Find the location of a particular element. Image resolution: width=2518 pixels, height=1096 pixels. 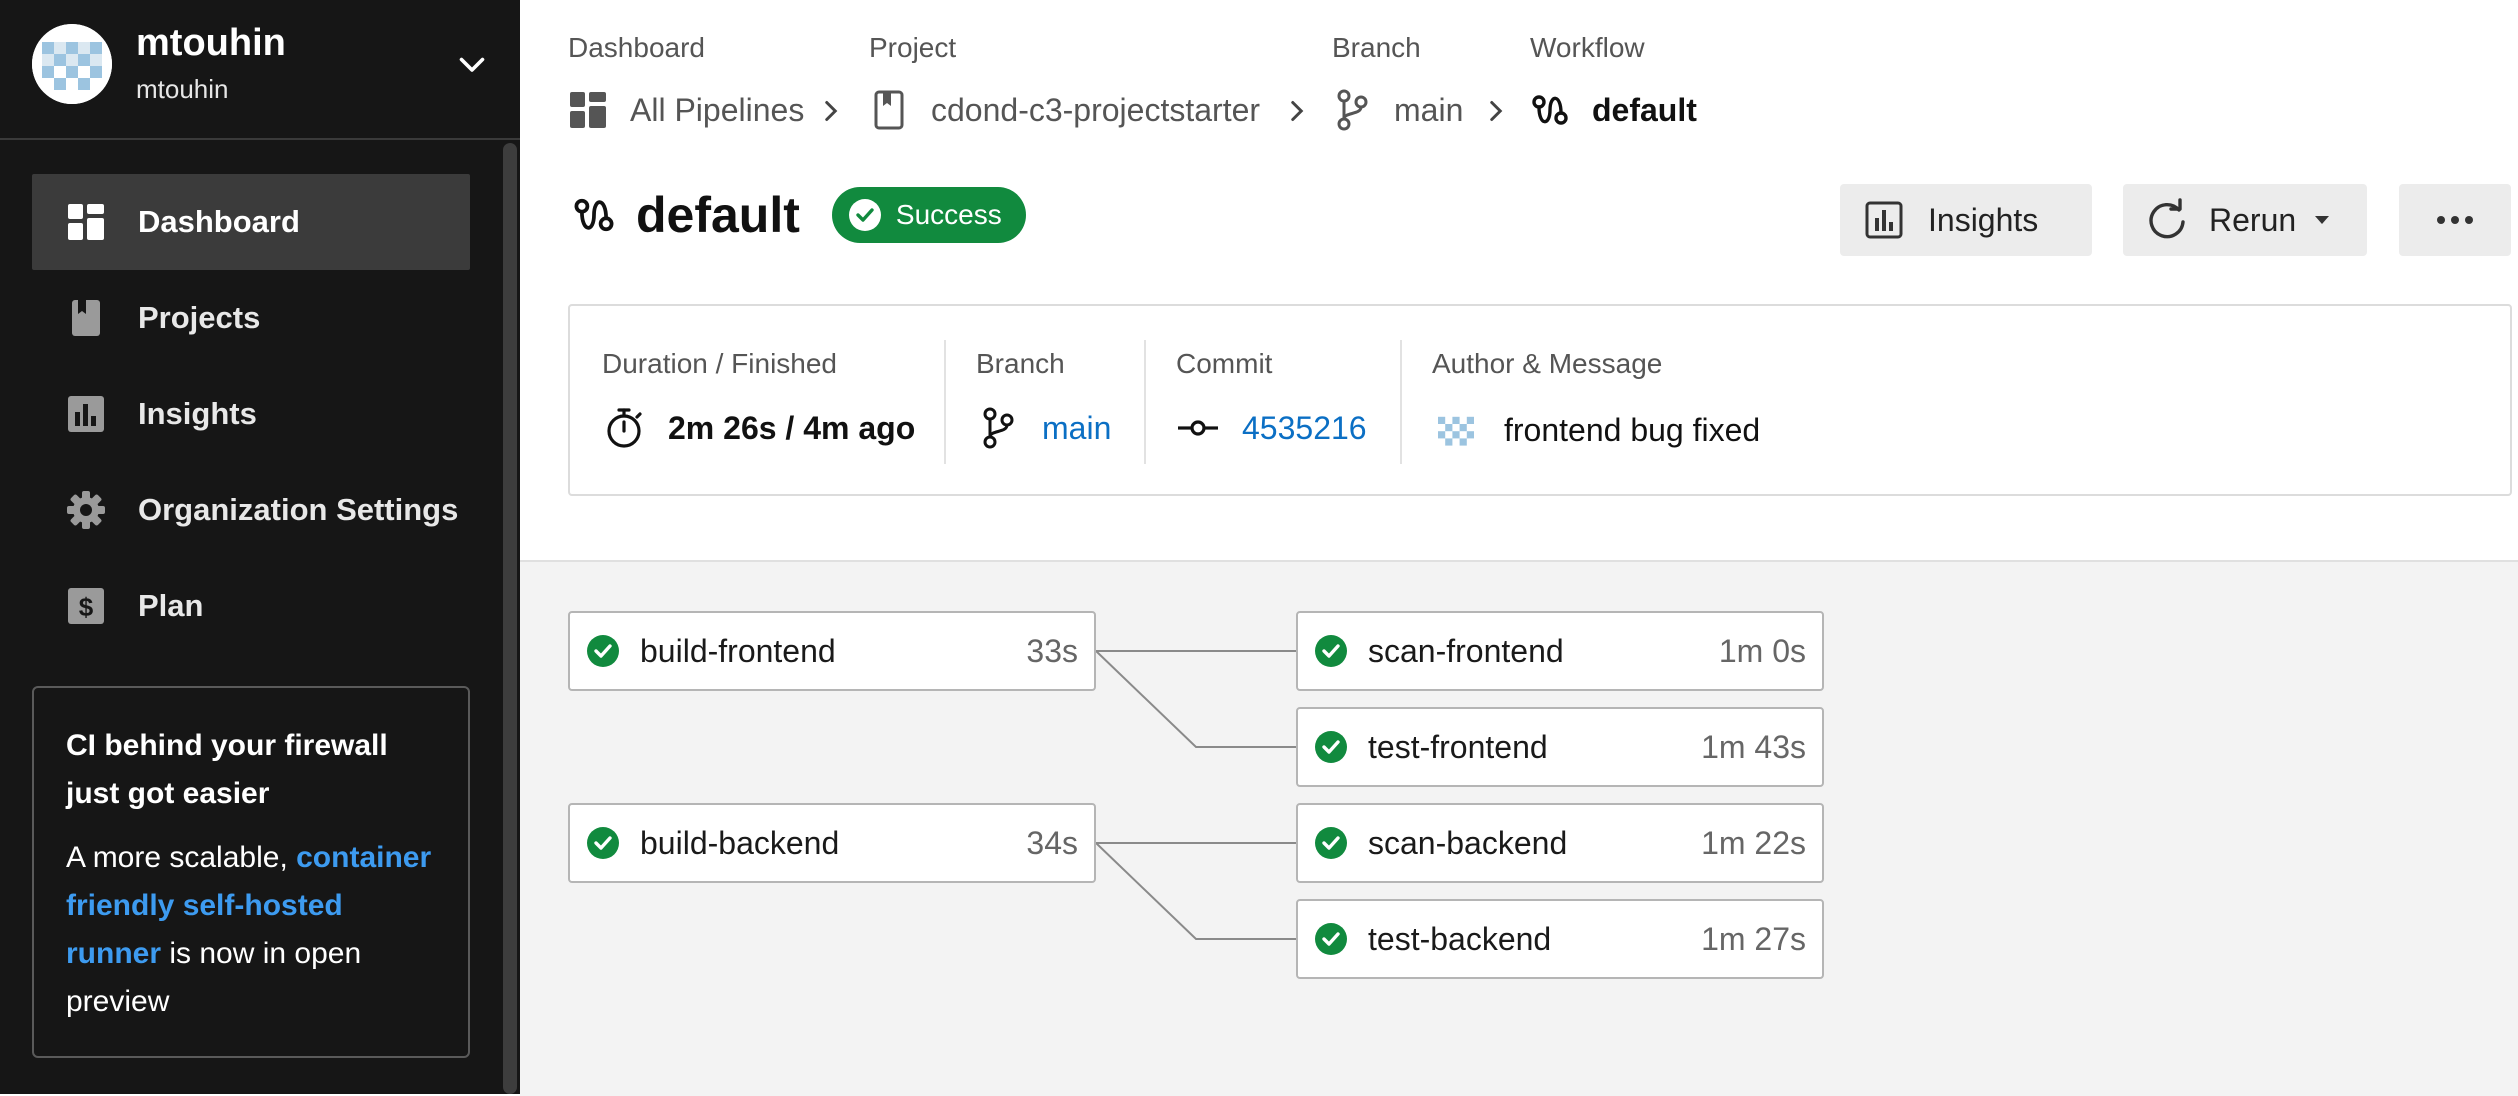

job-duration: 1m 27s is located at coordinates (1753, 938).